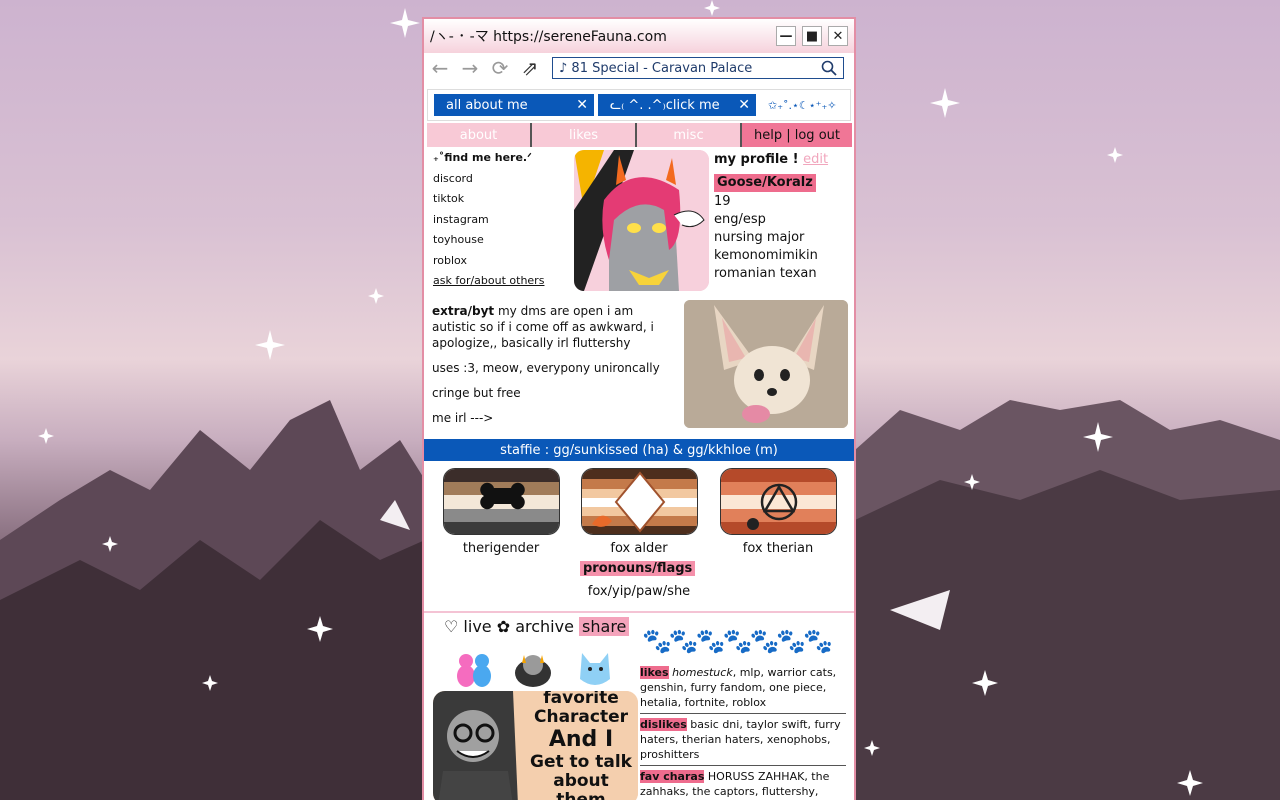 This screenshot has width=1280, height=800. What do you see at coordinates (797, 135) in the screenshot?
I see `menu-help-logout: help | log out` at bounding box center [797, 135].